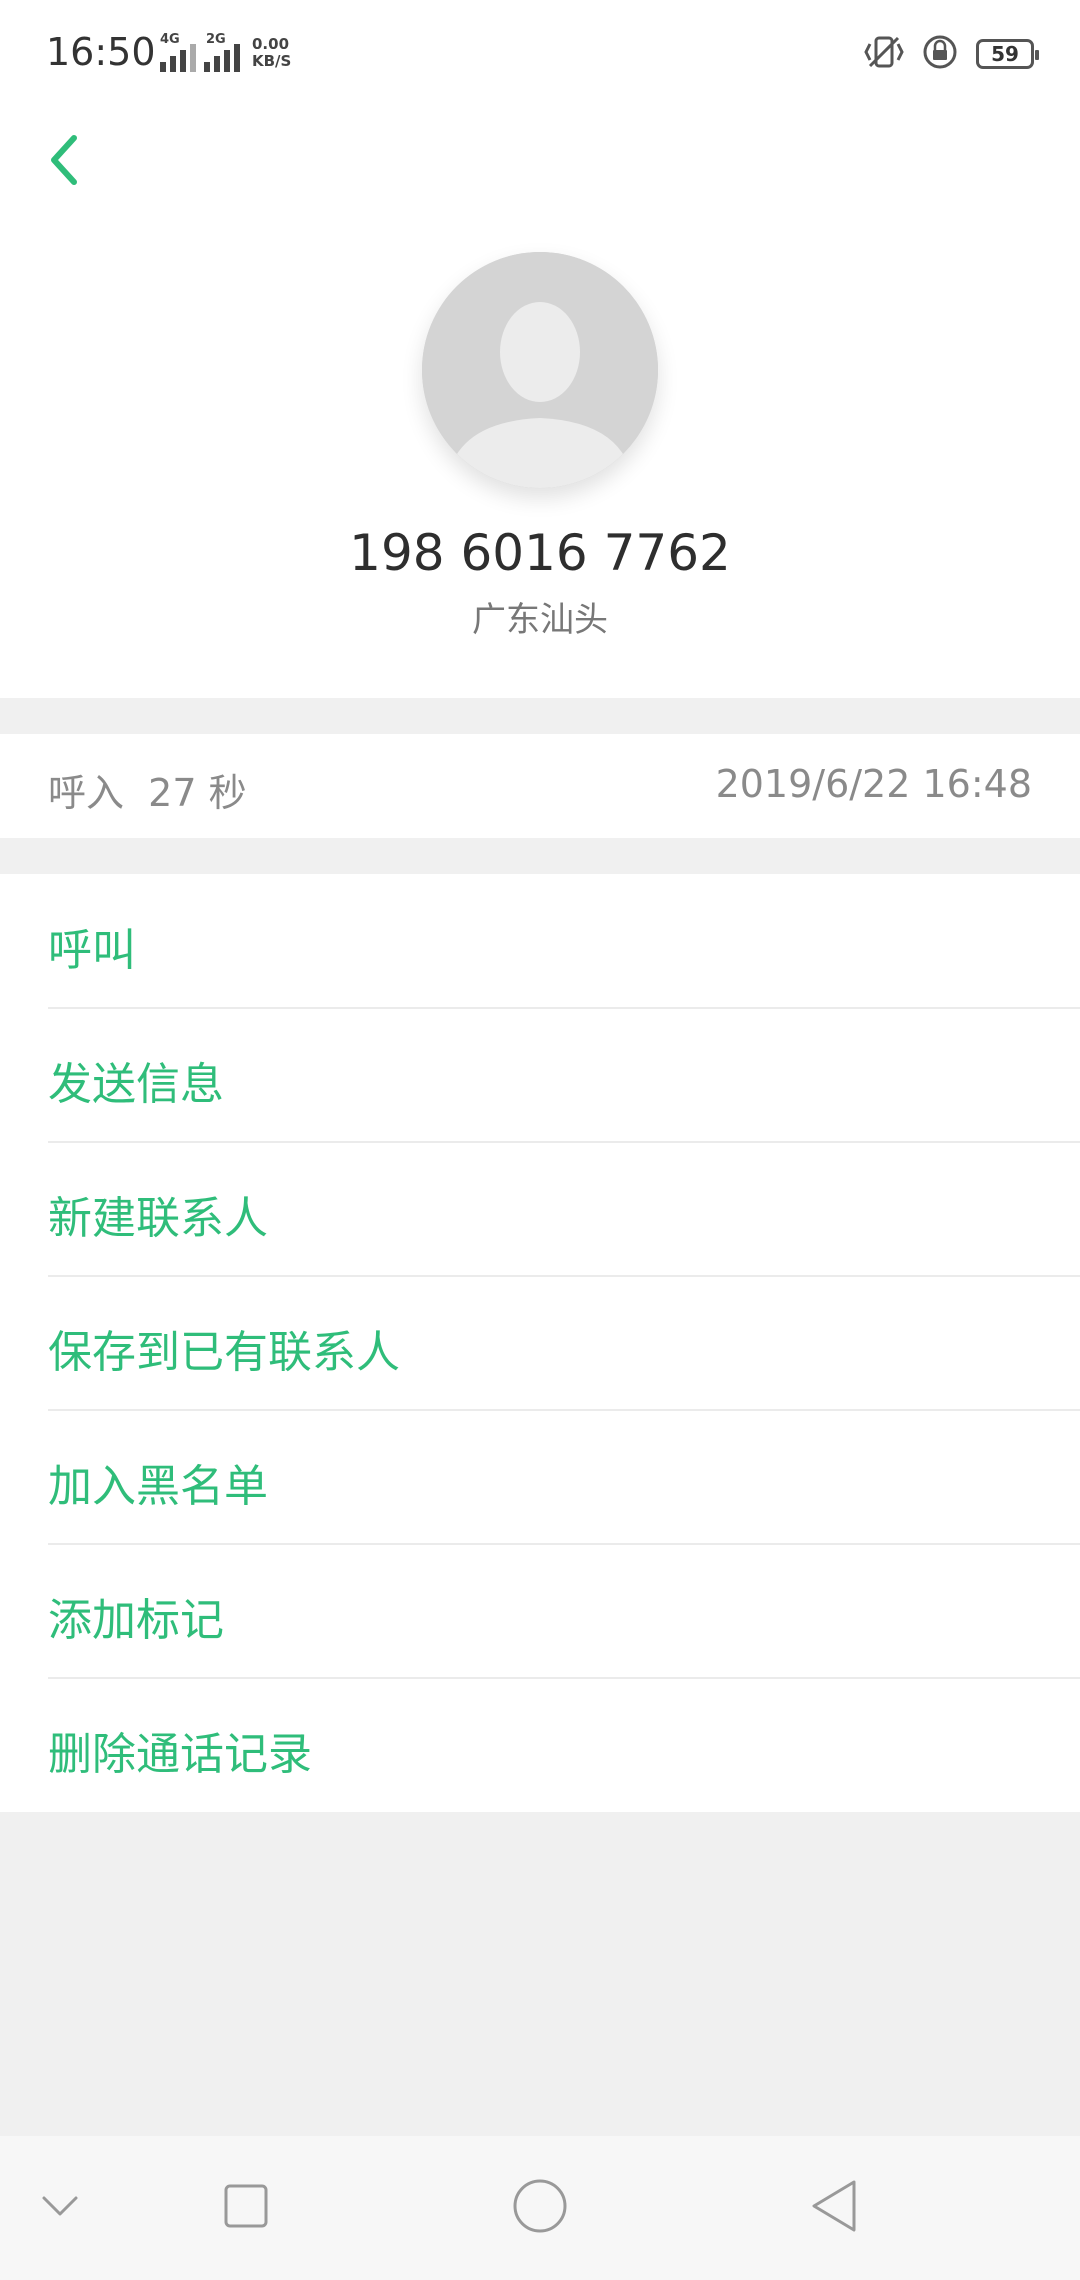  I want to click on add-to-blacklist-button: 加入黑名单, so click(540, 1477).